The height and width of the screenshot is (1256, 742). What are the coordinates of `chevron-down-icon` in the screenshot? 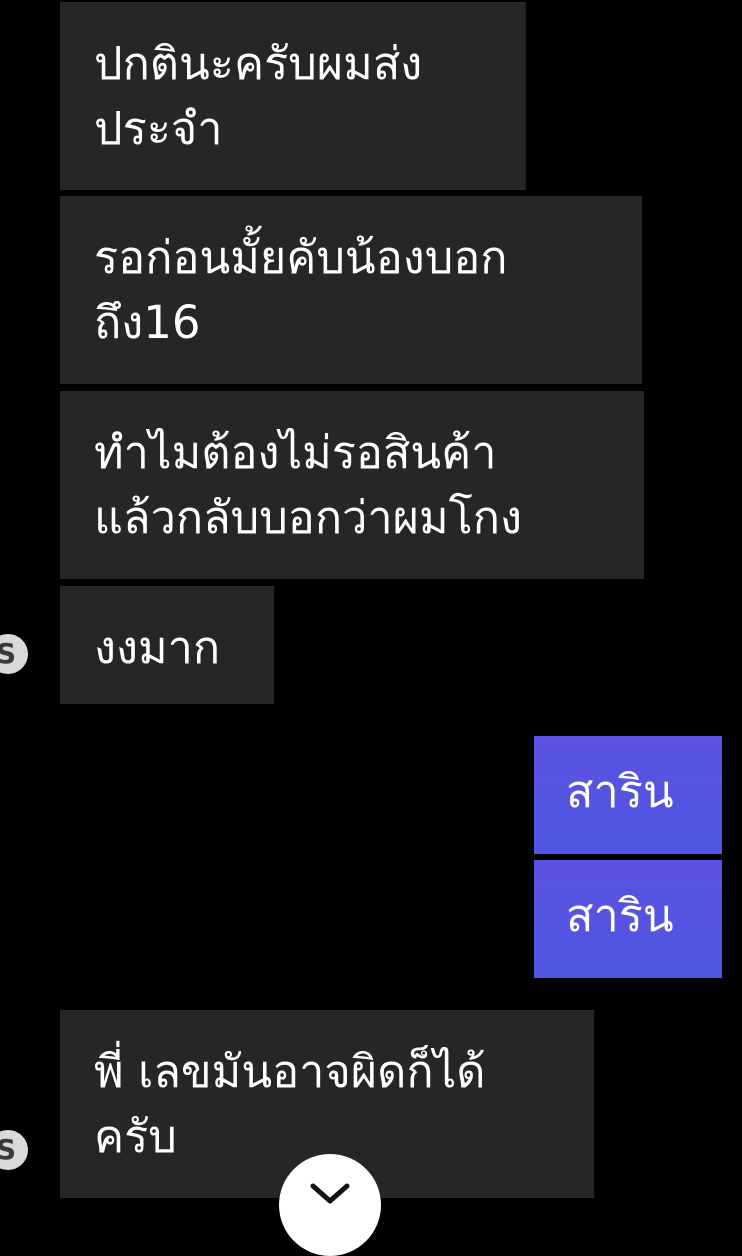 It's located at (330, 1193).